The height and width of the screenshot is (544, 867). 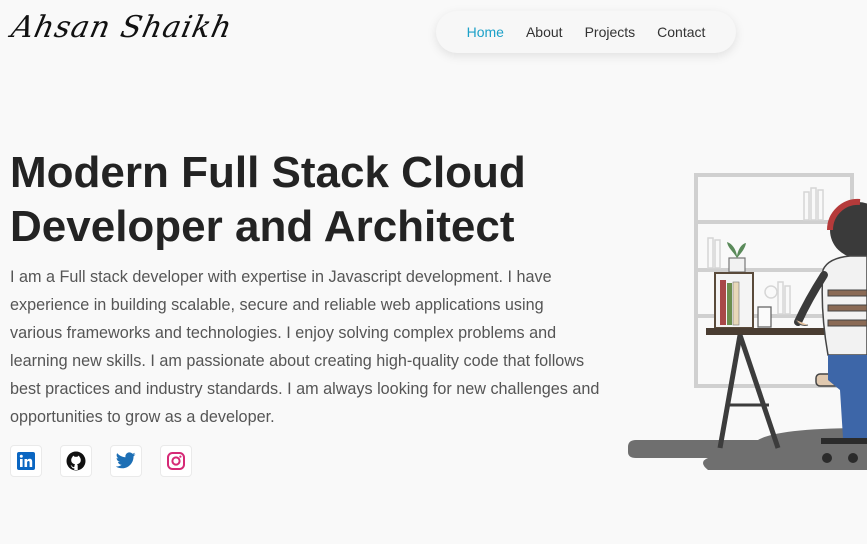 I want to click on twitter-icon, so click(x=126, y=460).